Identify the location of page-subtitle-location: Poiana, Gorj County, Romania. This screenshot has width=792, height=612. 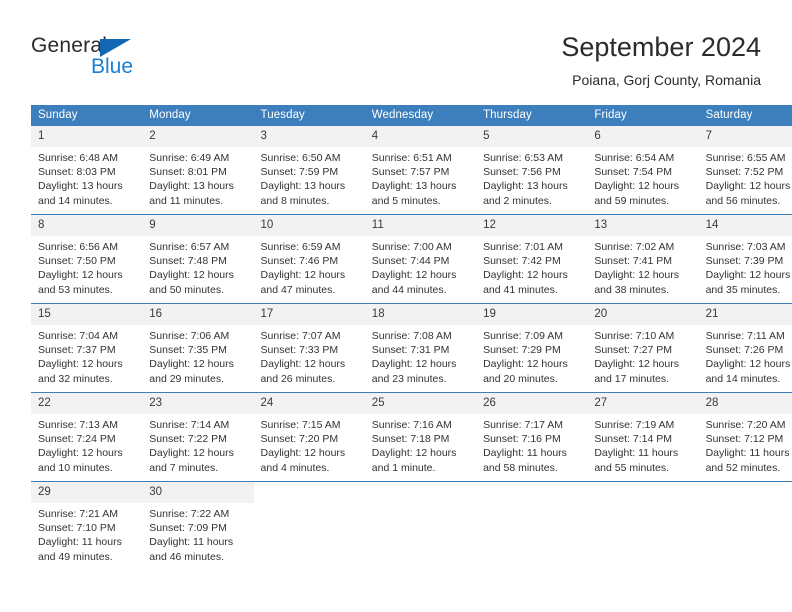
(666, 80).